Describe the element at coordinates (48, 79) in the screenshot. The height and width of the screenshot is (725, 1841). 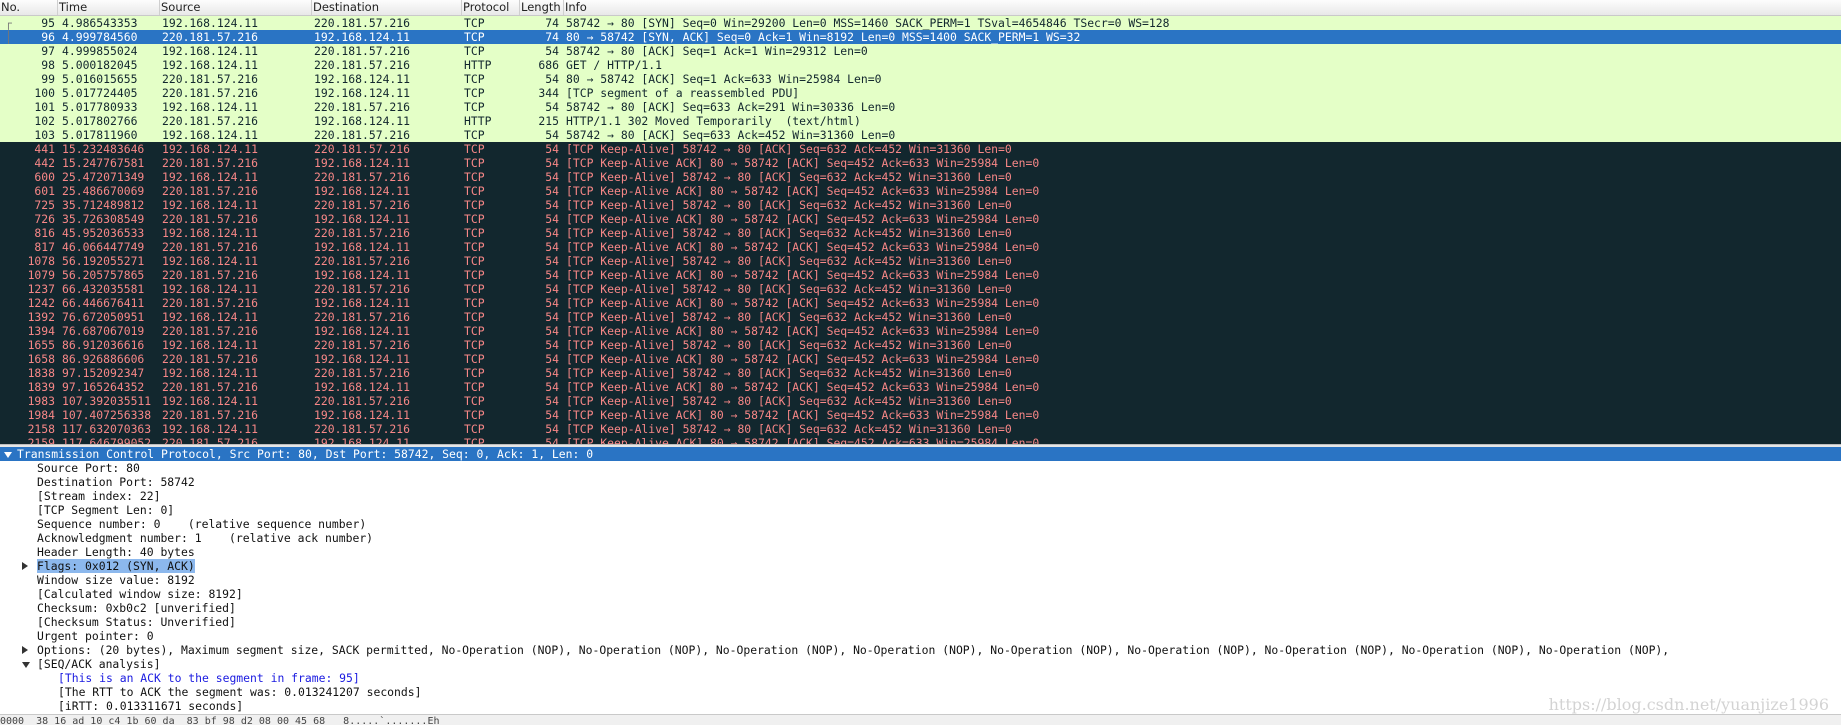
I see `packet-number: 99` at that location.